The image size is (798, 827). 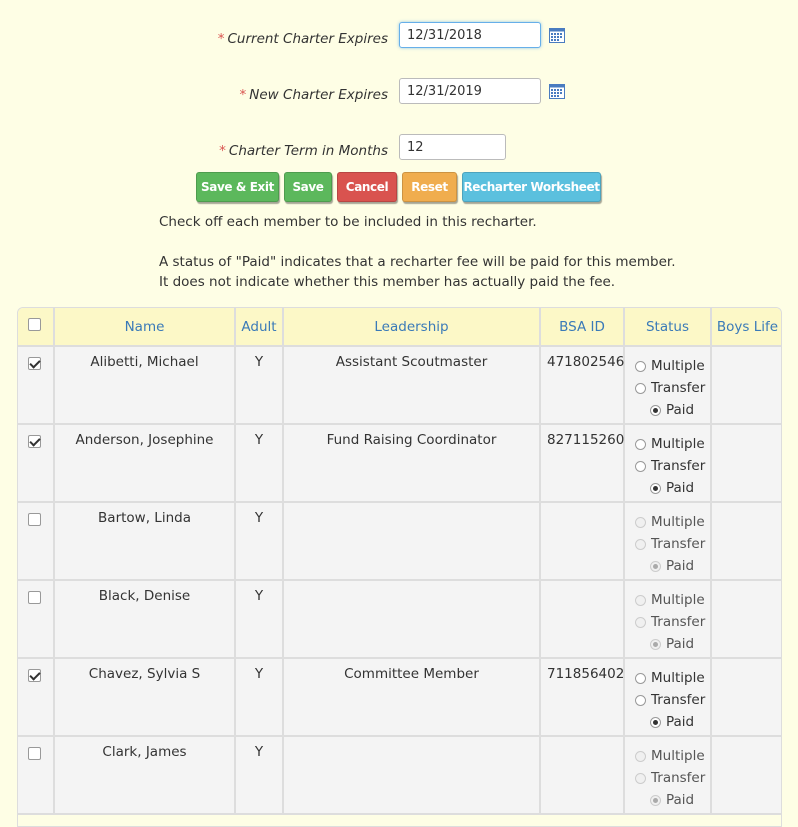 What do you see at coordinates (411, 674) in the screenshot?
I see `leadership-role: Committee Member` at bounding box center [411, 674].